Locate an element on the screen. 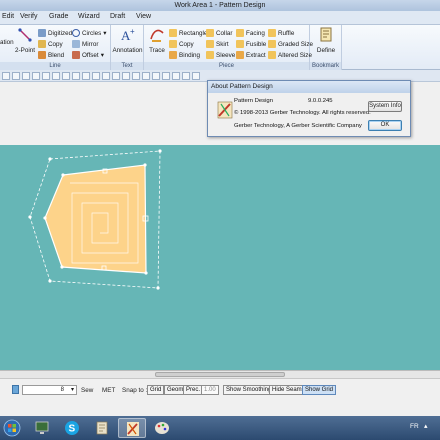  ribbon-group-bookmark: Define Bookmark is located at coordinates (326, 47).